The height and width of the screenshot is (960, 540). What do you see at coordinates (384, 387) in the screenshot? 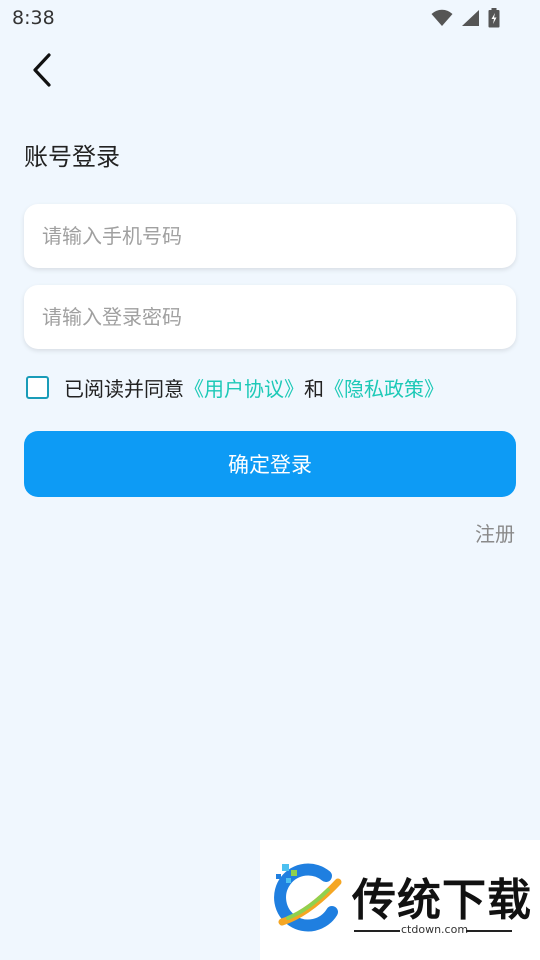
I see `privacy-policy-link: 《隐私政策》` at bounding box center [384, 387].